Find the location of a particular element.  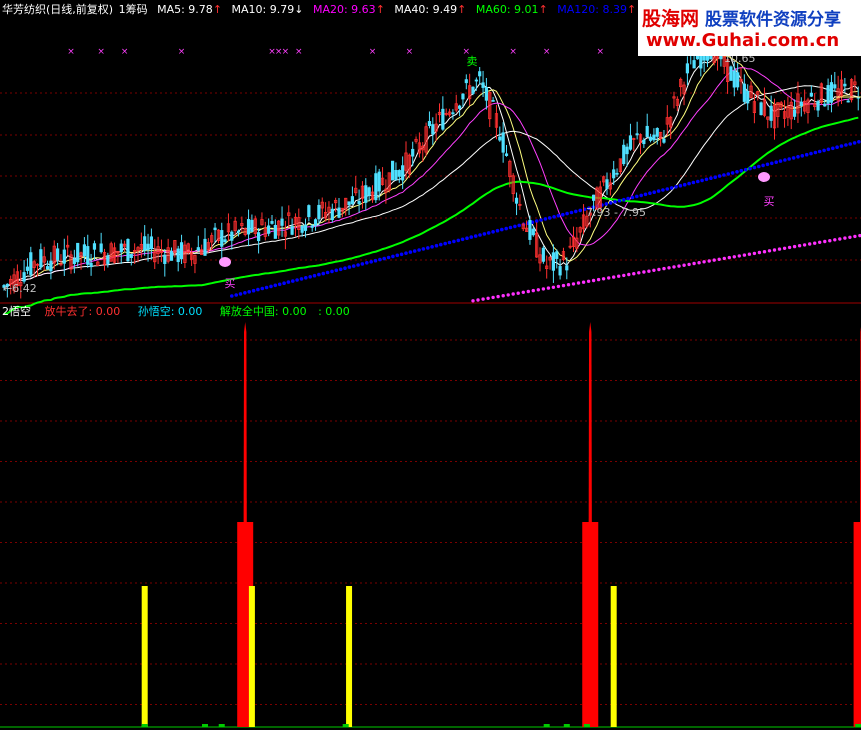

stock-title: 华芳纺织(日线,前复权) is located at coordinates (58, 9).